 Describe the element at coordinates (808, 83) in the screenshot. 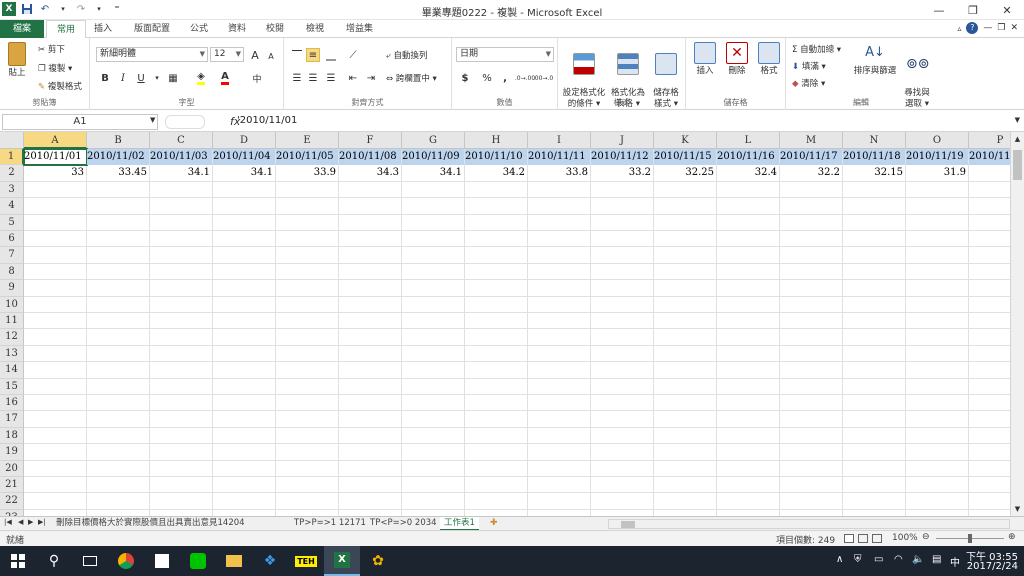

I see `clear-button: ◆ 清除 ▾` at that location.